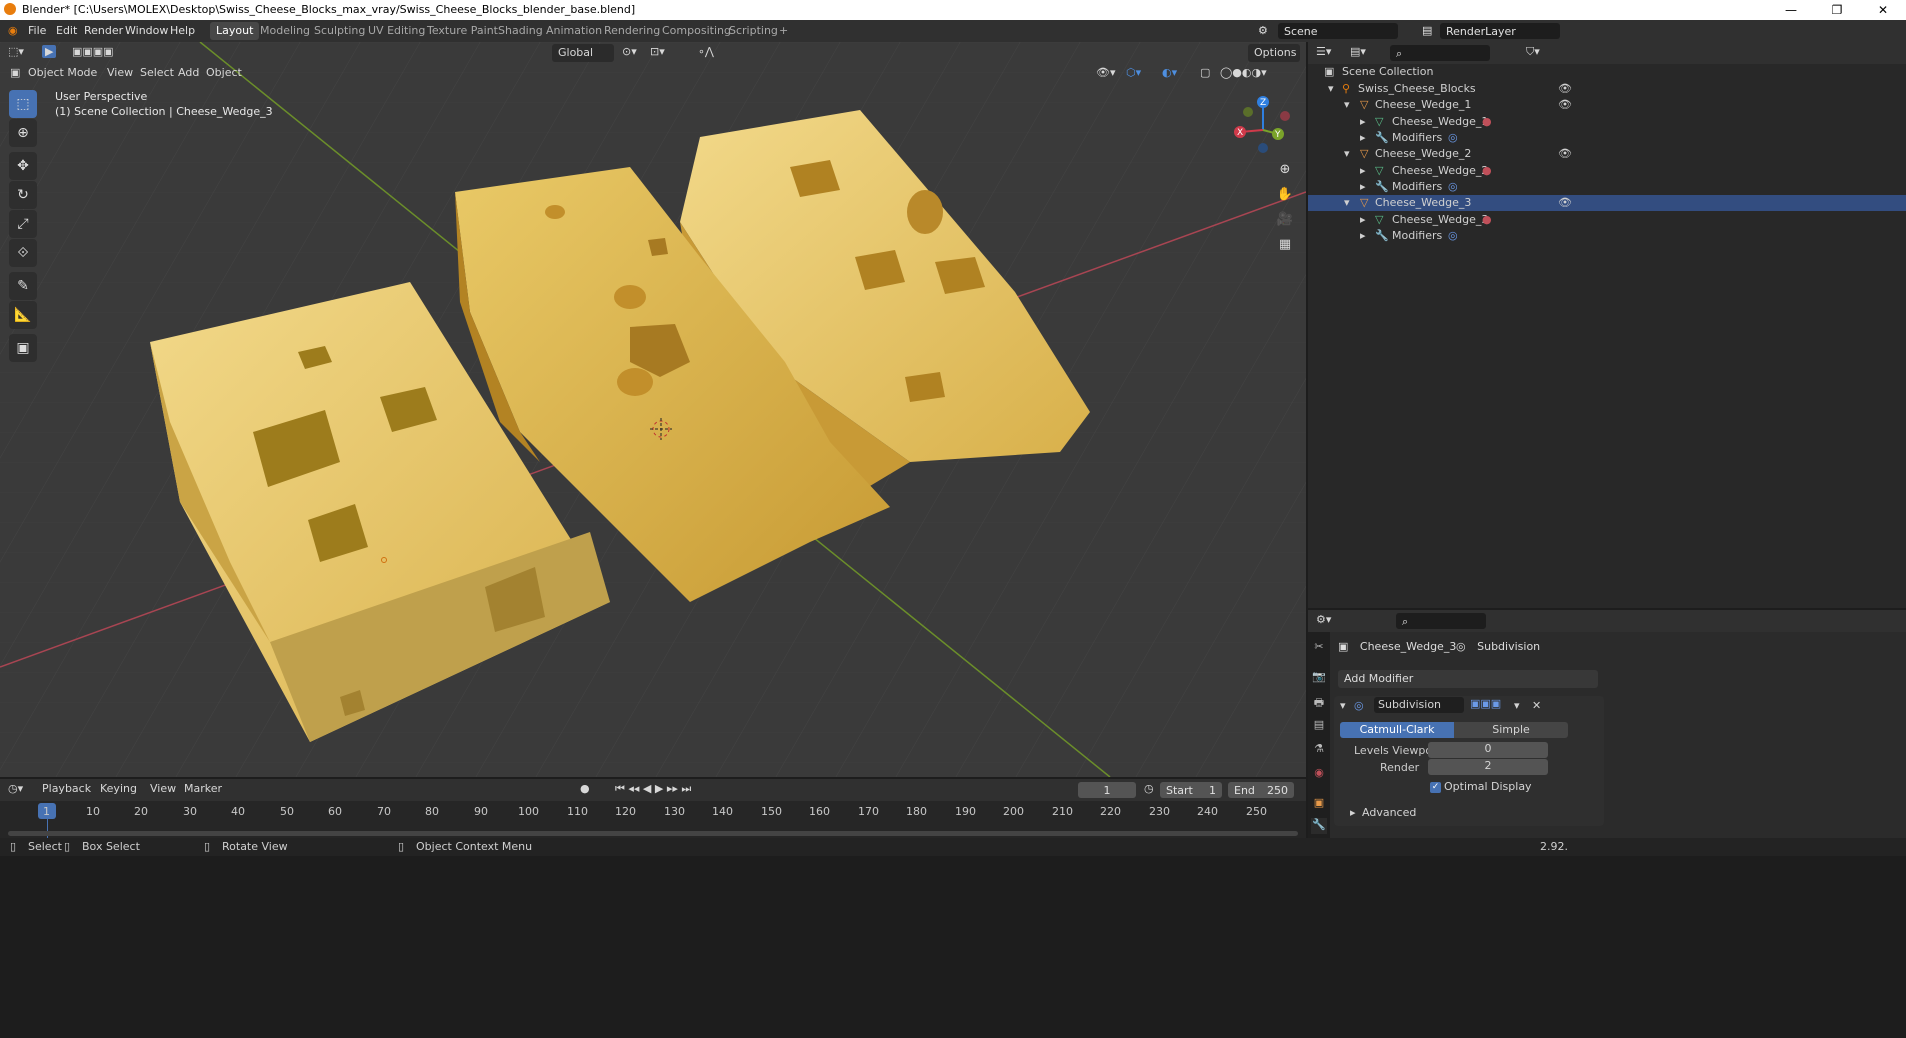  What do you see at coordinates (1500, 31) in the screenshot?
I see `render-layer-field: RenderLayer` at bounding box center [1500, 31].